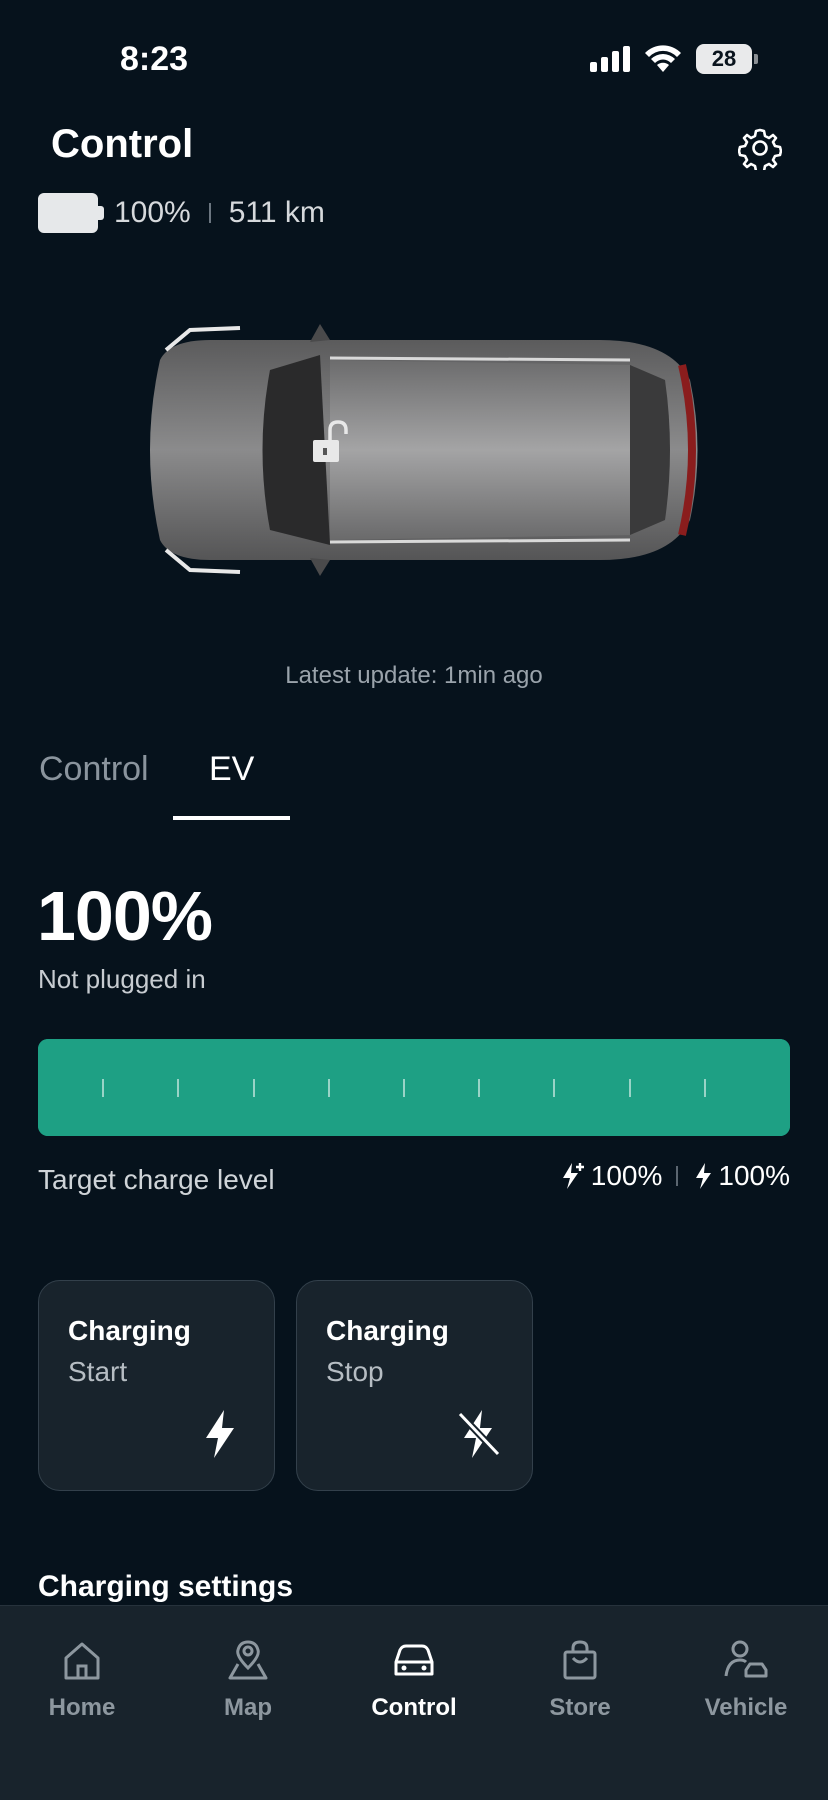 The image size is (828, 1800). I want to click on charge-level-bar, so click(414, 1087).